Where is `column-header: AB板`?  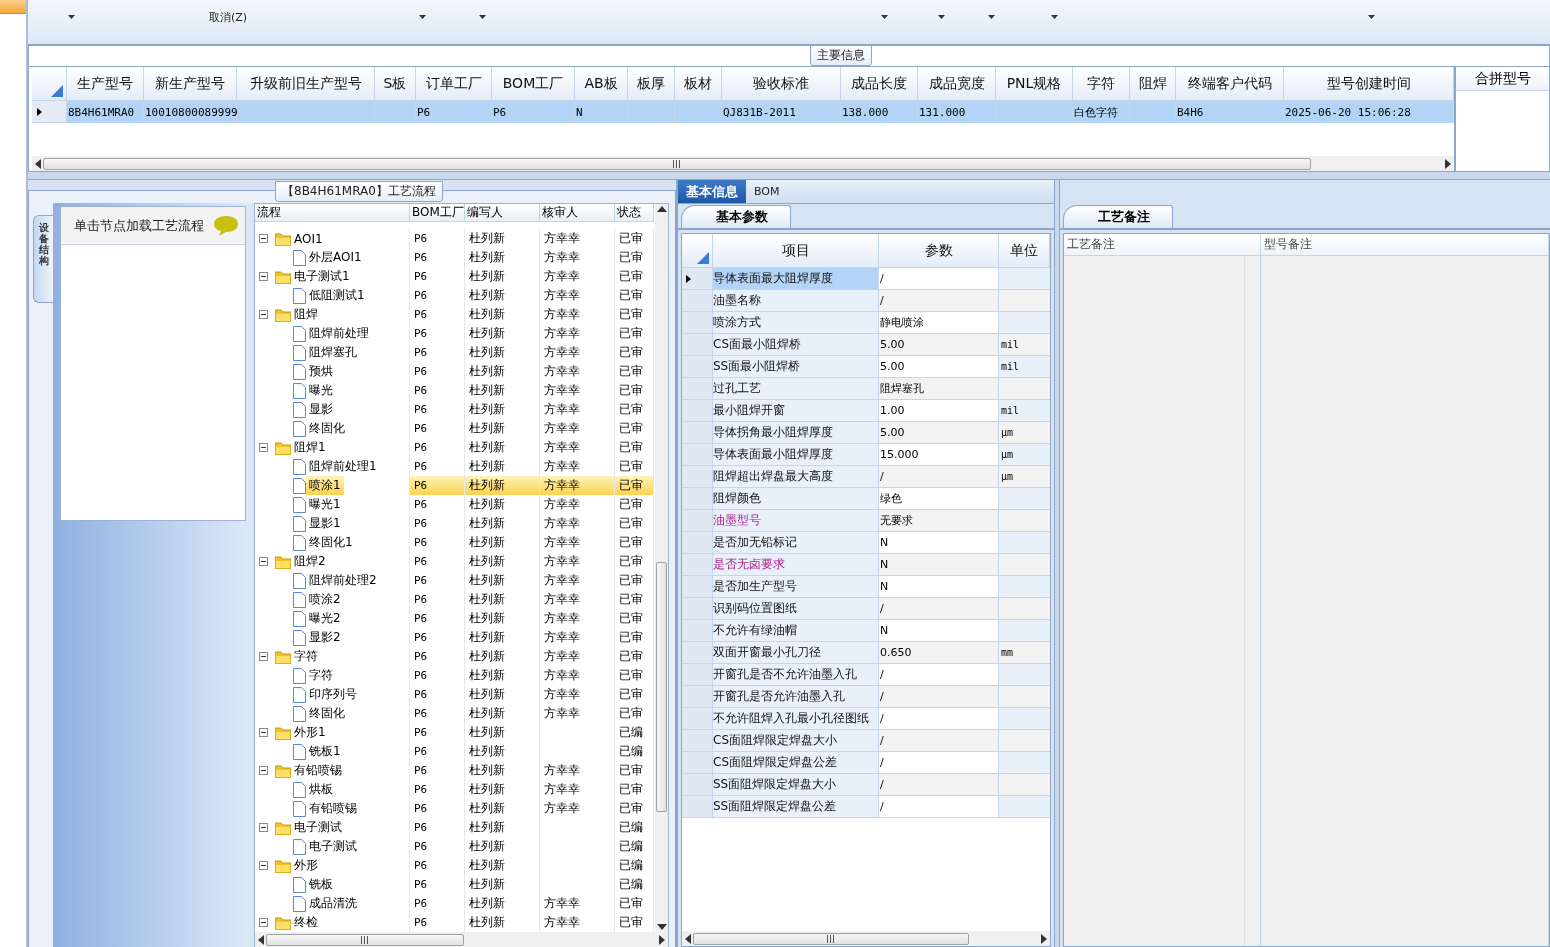 column-header: AB板 is located at coordinates (601, 84).